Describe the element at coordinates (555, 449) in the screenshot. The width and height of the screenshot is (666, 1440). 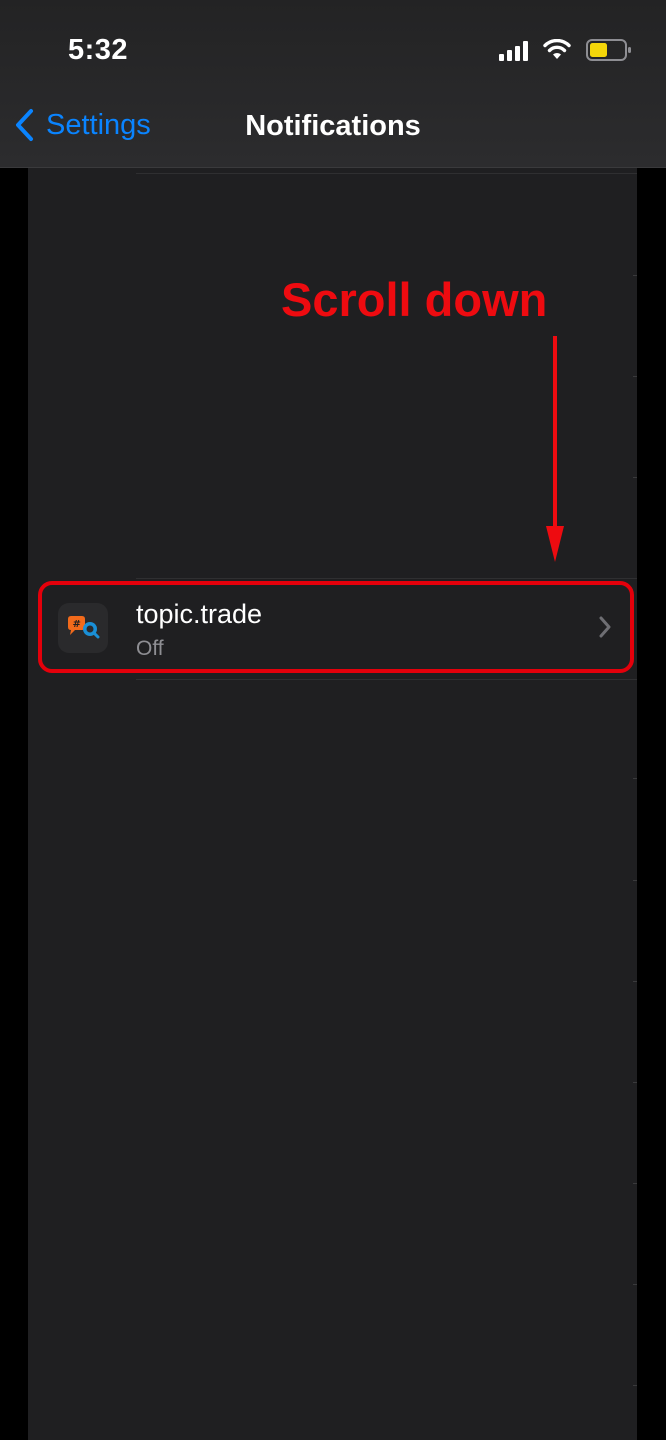
I see `down-arrow-annotation-icon` at that location.